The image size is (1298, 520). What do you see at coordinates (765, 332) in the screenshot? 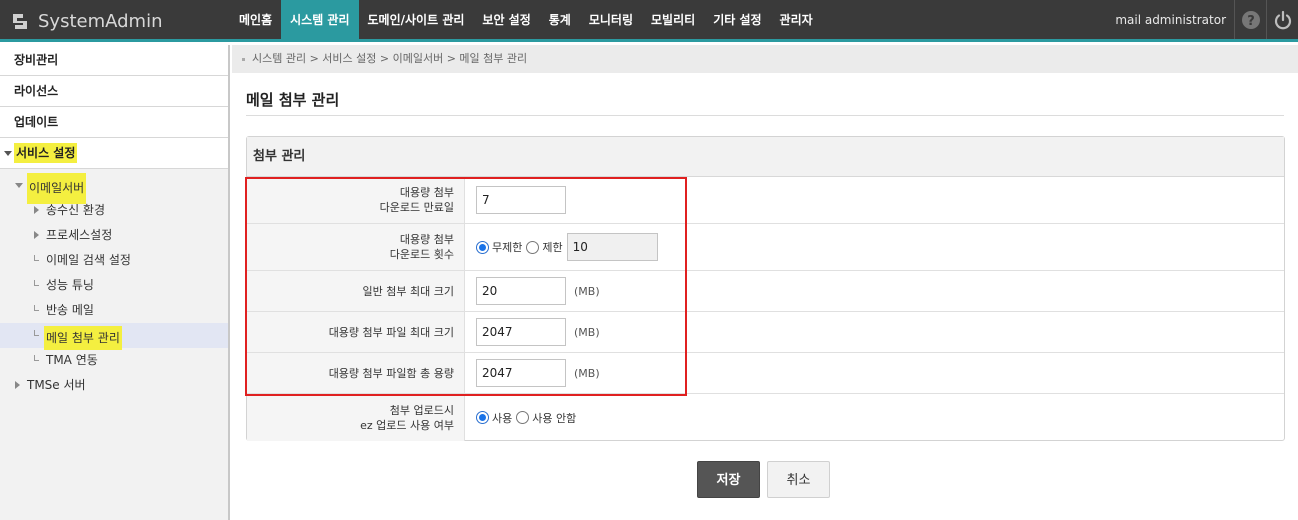
I see `row-large-file-max: 대용량 첨부 파일 최대 크기 2047 (MB)` at bounding box center [765, 332].